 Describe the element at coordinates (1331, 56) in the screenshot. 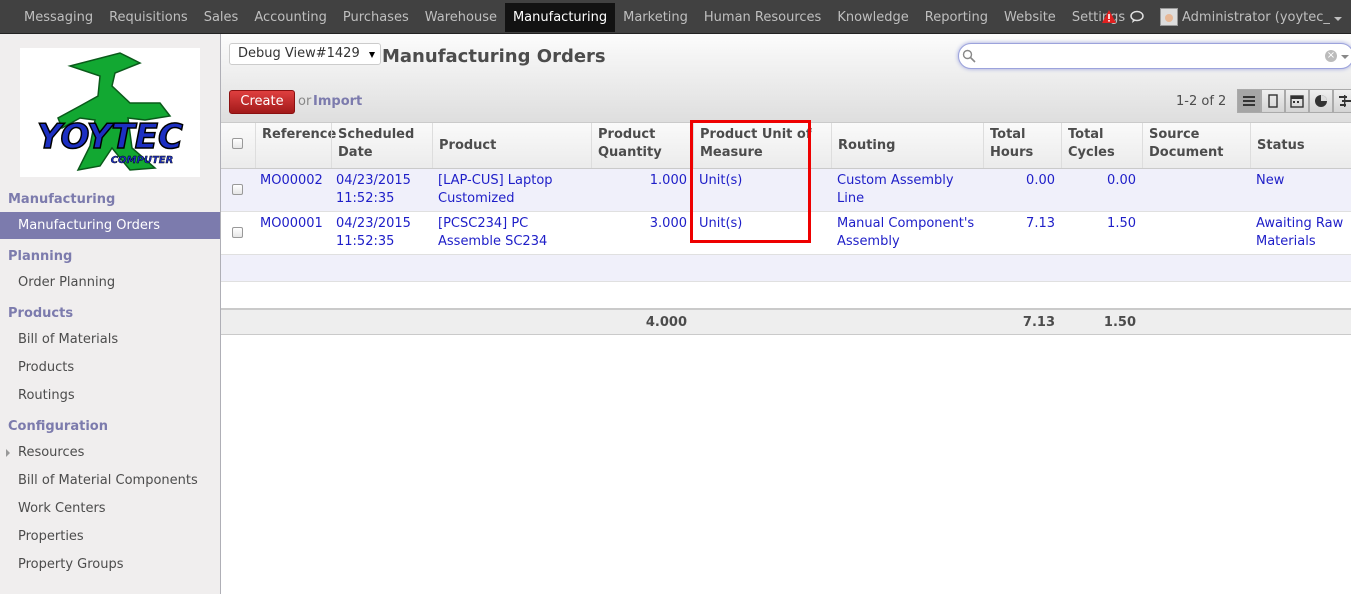

I see `clear-search-icon: ×` at that location.